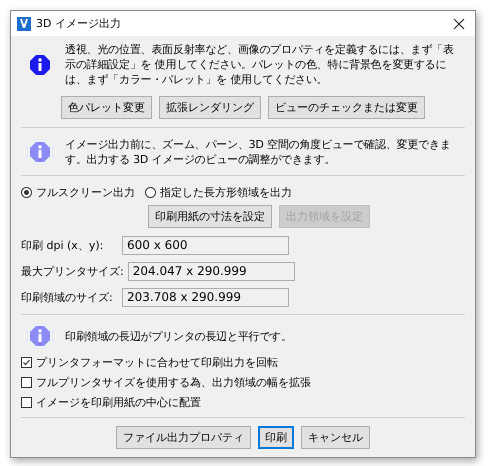 This screenshot has width=488, height=466. What do you see at coordinates (183, 437) in the screenshot?
I see `dialog-button: ファイル出力プロパティ` at bounding box center [183, 437].